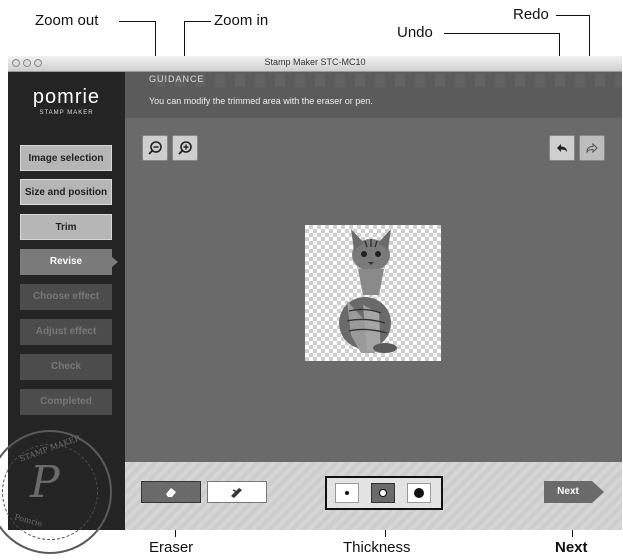  I want to click on cat-photo, so click(368, 291).